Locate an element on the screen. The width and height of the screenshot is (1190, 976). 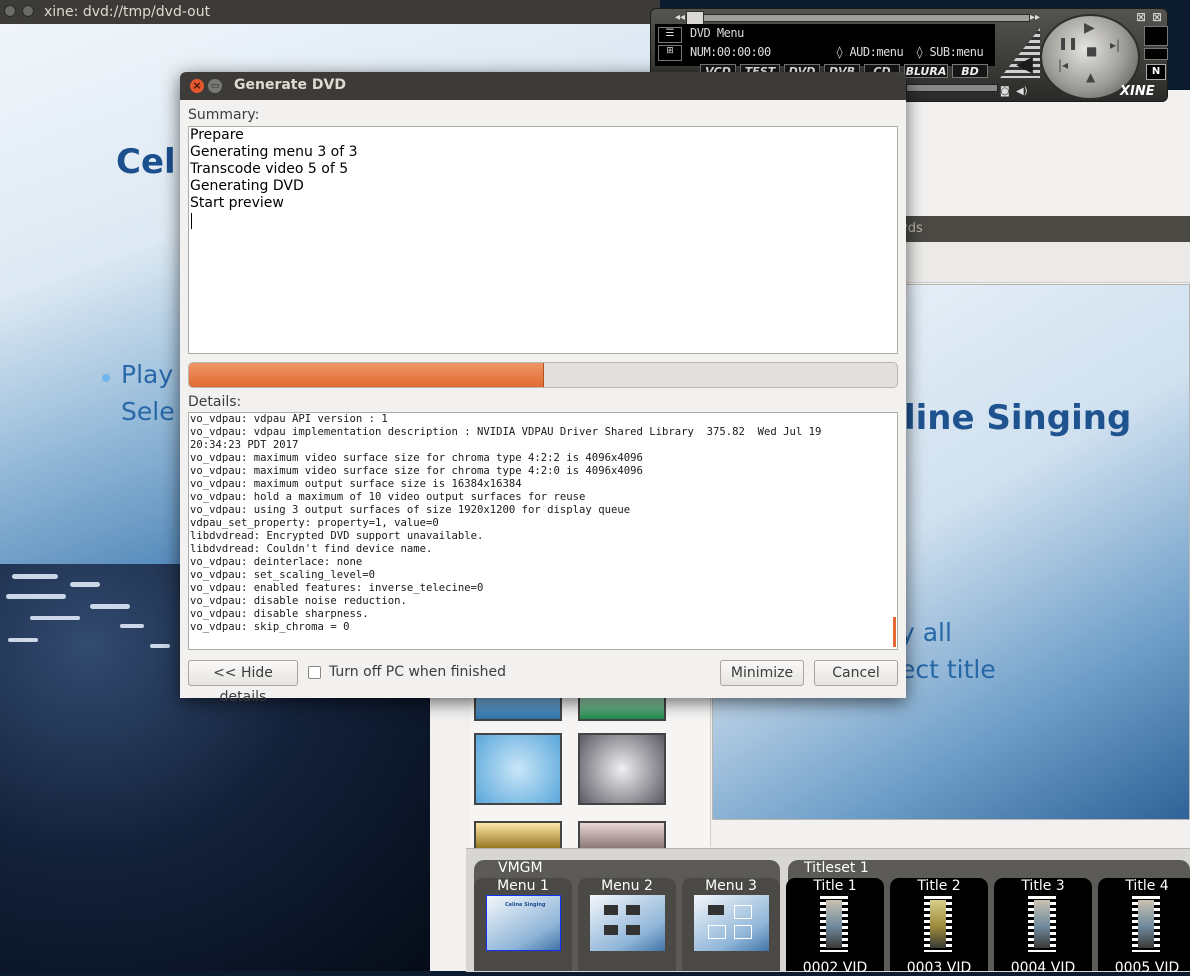
title-card-sub: 0005 VID is located at coordinates (1147, 968).